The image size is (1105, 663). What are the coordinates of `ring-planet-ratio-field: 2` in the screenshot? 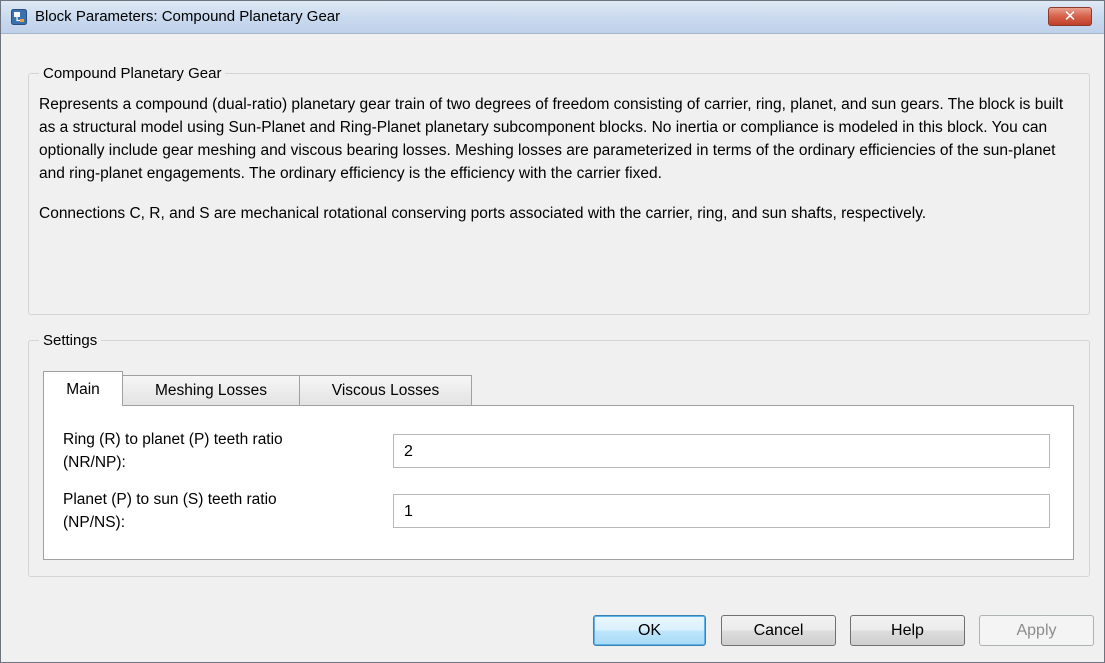 It's located at (721, 451).